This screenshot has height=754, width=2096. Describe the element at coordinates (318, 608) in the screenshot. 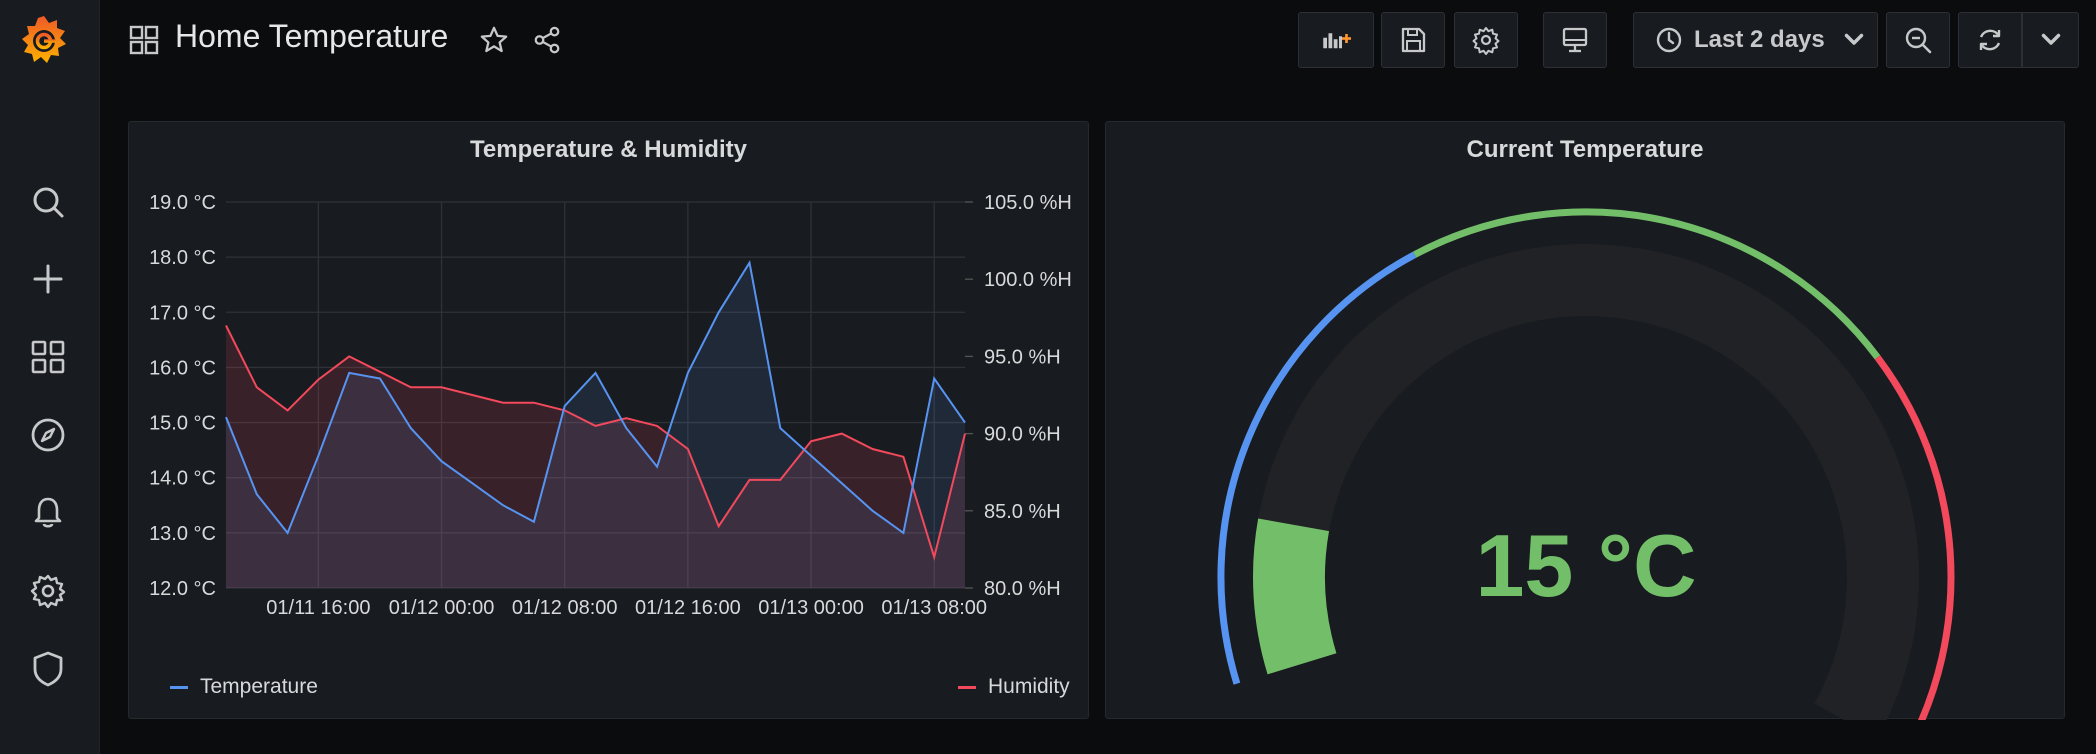

I see `x-axis-tick-label: 01/11 16:00` at that location.